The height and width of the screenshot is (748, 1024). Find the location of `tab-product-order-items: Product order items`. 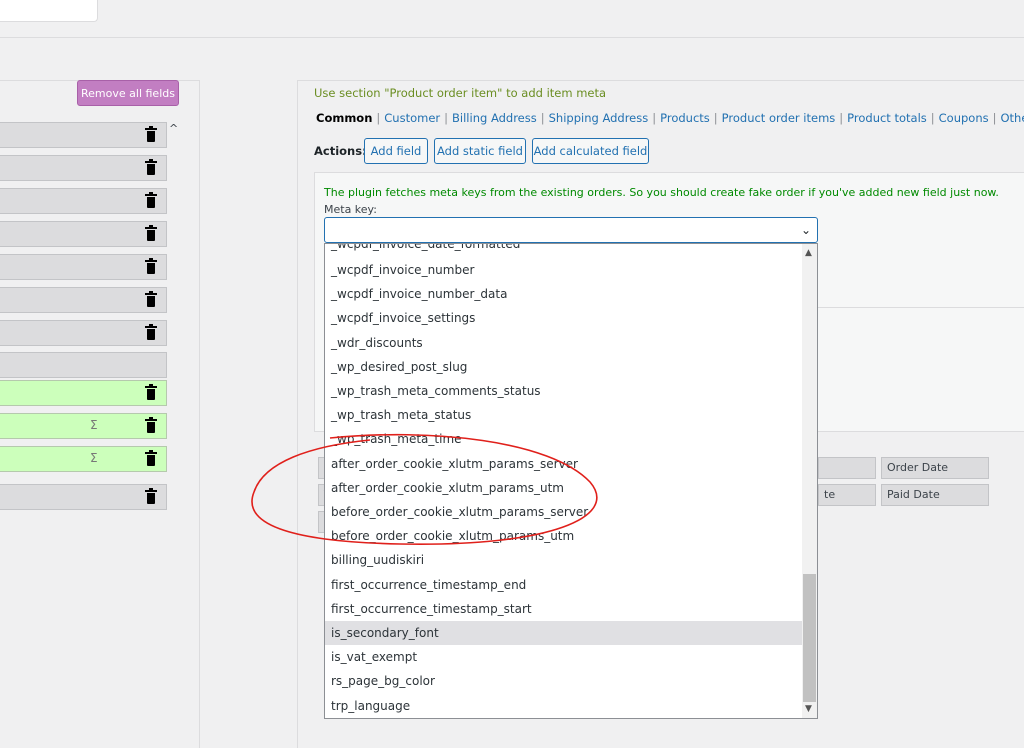

tab-product-order-items: Product order items is located at coordinates (779, 118).